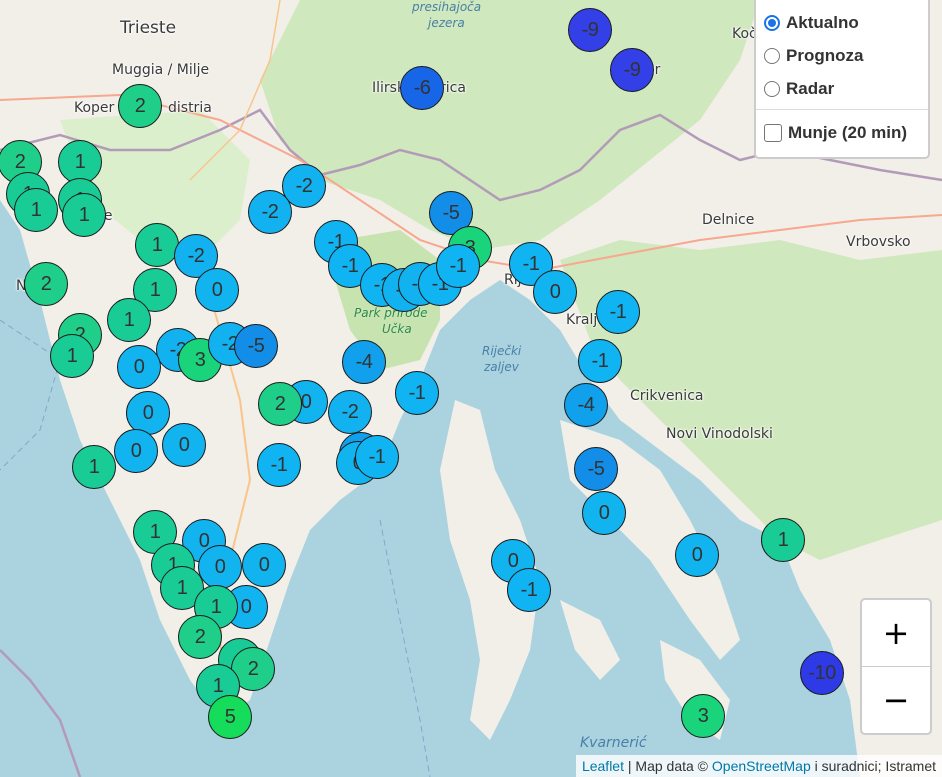 This screenshot has height=777, width=942. What do you see at coordinates (668, 766) in the screenshot?
I see `attribution-separator: | Map data ©` at bounding box center [668, 766].